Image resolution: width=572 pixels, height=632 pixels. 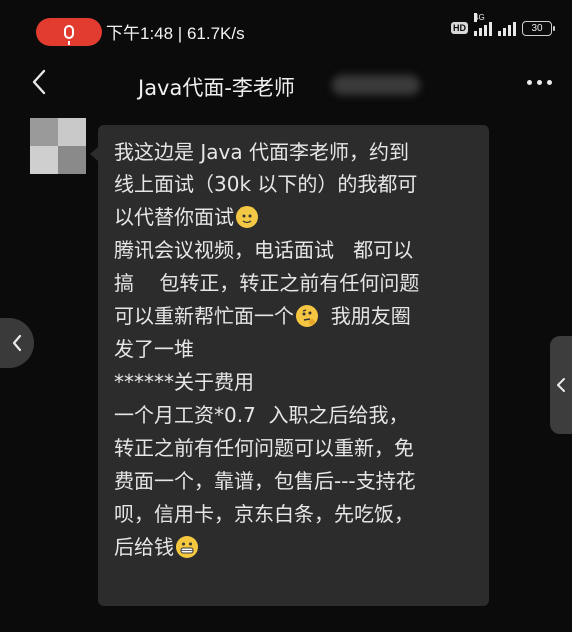 I want to click on message-text: 后给钱, so click(x=144, y=547).